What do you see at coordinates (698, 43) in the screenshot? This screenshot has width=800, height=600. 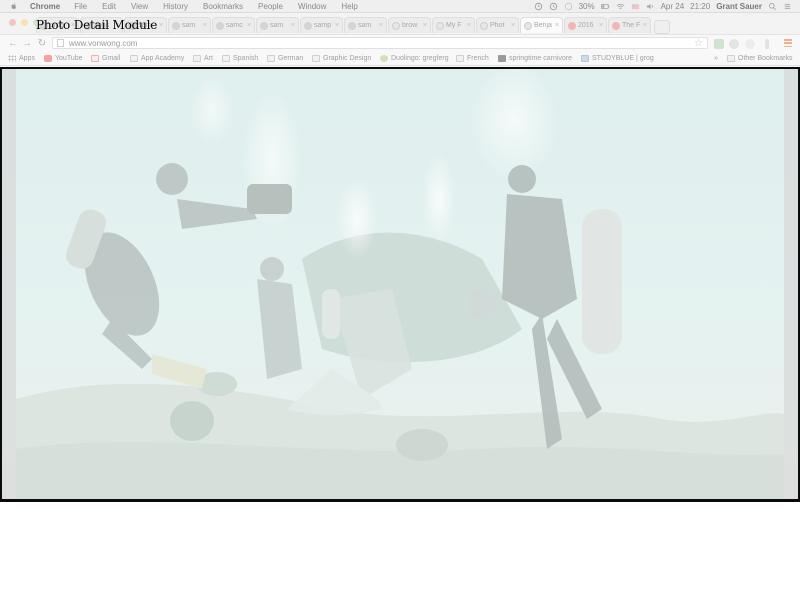 I see `bookmark-star-icon: ☆` at bounding box center [698, 43].